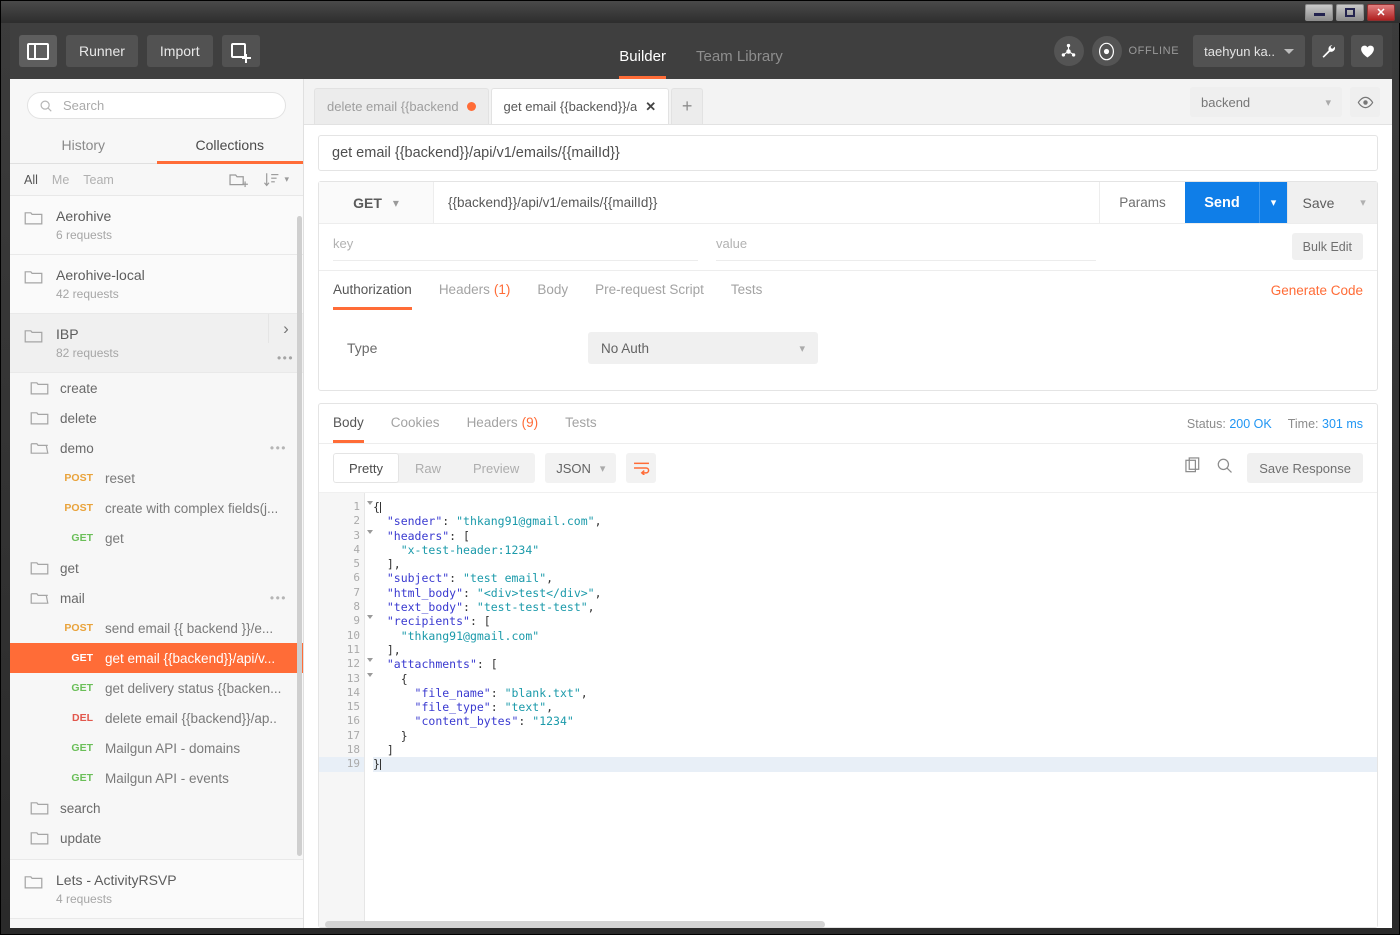 The width and height of the screenshot is (1400, 935). I want to click on collection-item: Aerohive-local 42 requests, so click(156, 284).